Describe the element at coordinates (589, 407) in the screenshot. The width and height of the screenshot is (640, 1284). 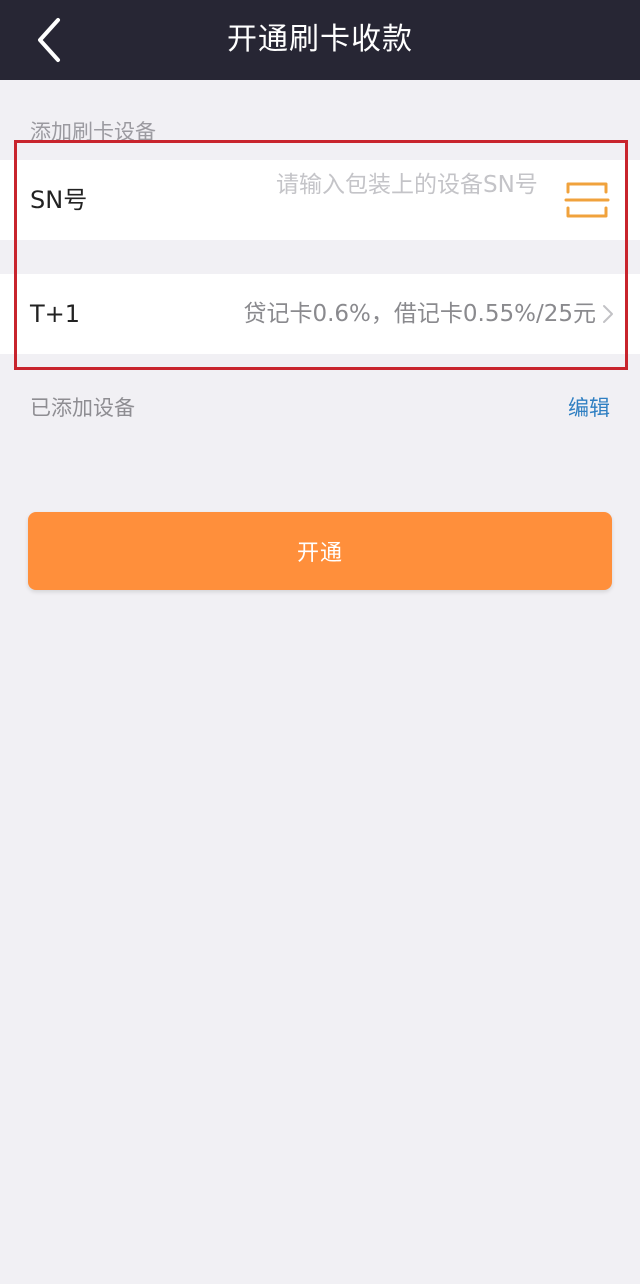
I see `edit-link: 编辑` at that location.